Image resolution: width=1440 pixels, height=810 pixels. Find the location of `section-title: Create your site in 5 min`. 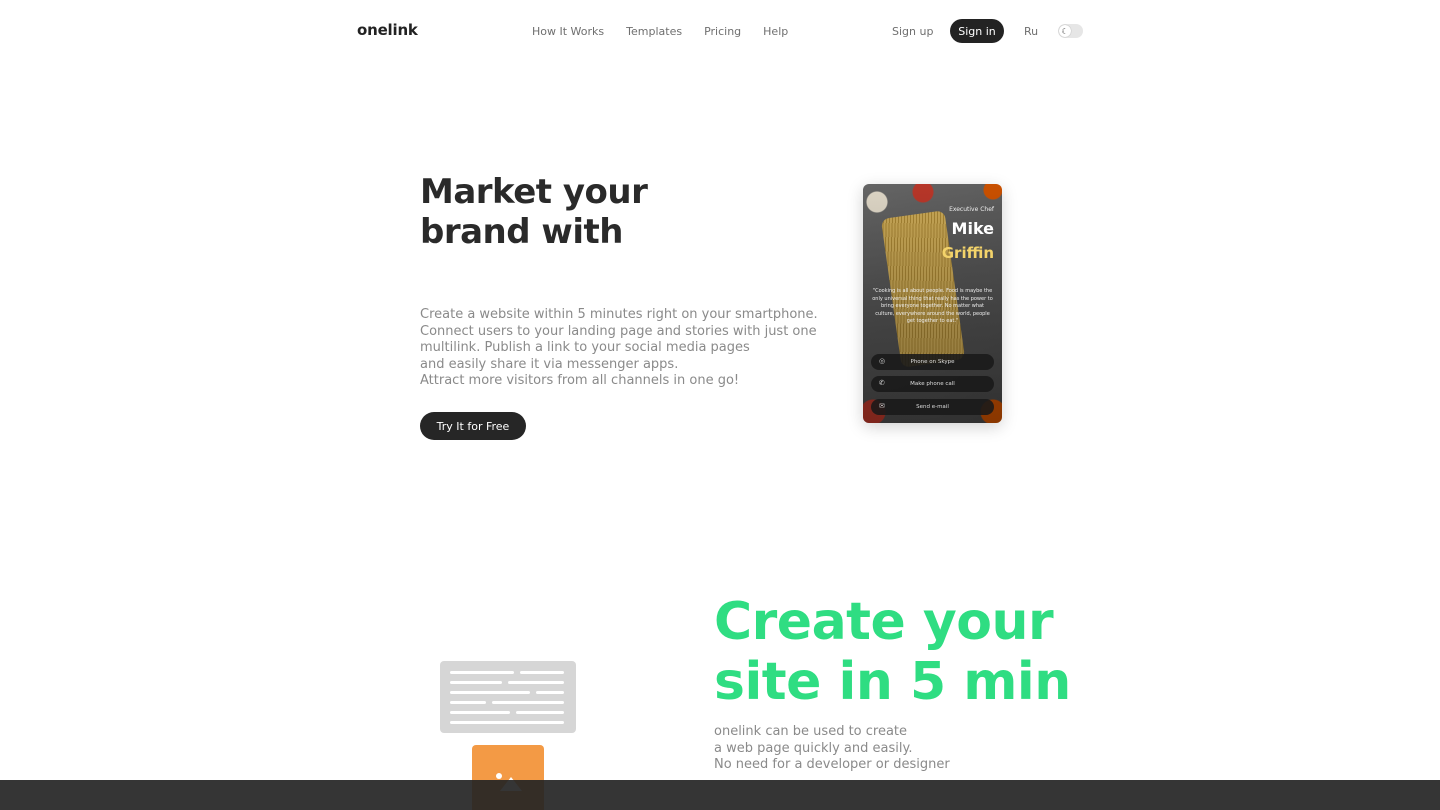

section-title: Create your site in 5 min is located at coordinates (892, 652).